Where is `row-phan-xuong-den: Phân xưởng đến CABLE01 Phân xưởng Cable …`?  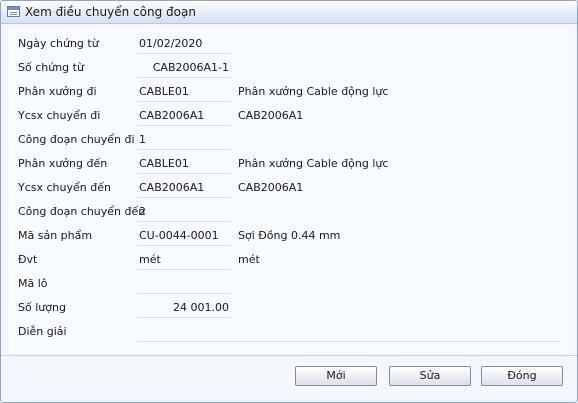
row-phan-xuong-den: Phân xưởng đến CABLE01 Phân xưởng Cable … is located at coordinates (289, 164).